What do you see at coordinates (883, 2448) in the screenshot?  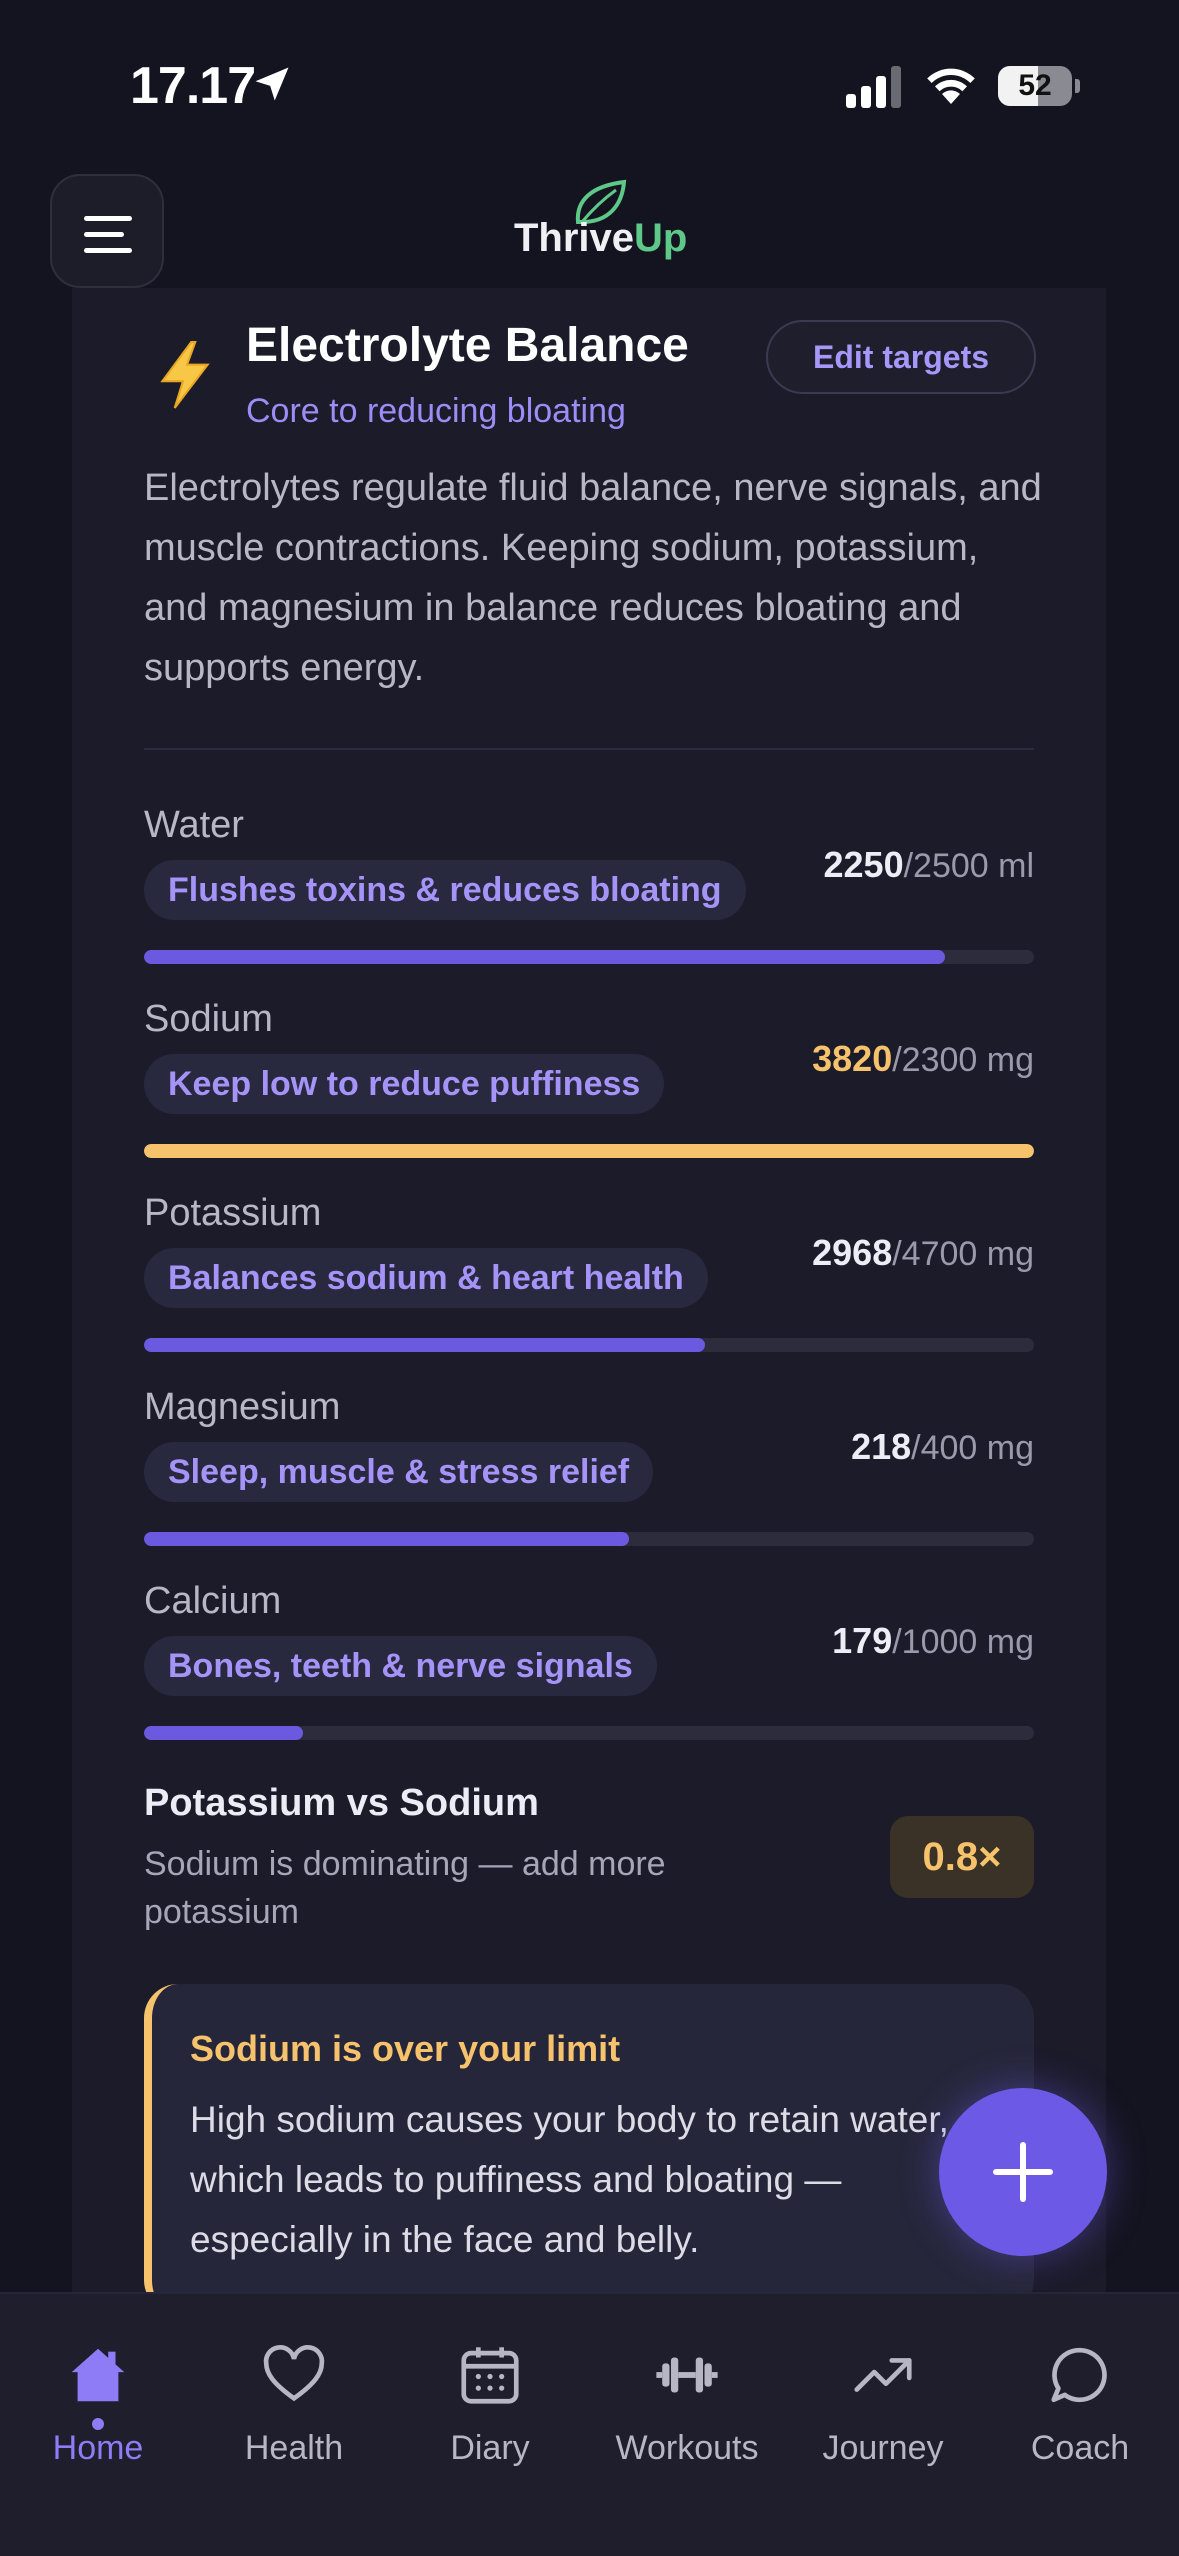 I see `tab-label: Journey` at bounding box center [883, 2448].